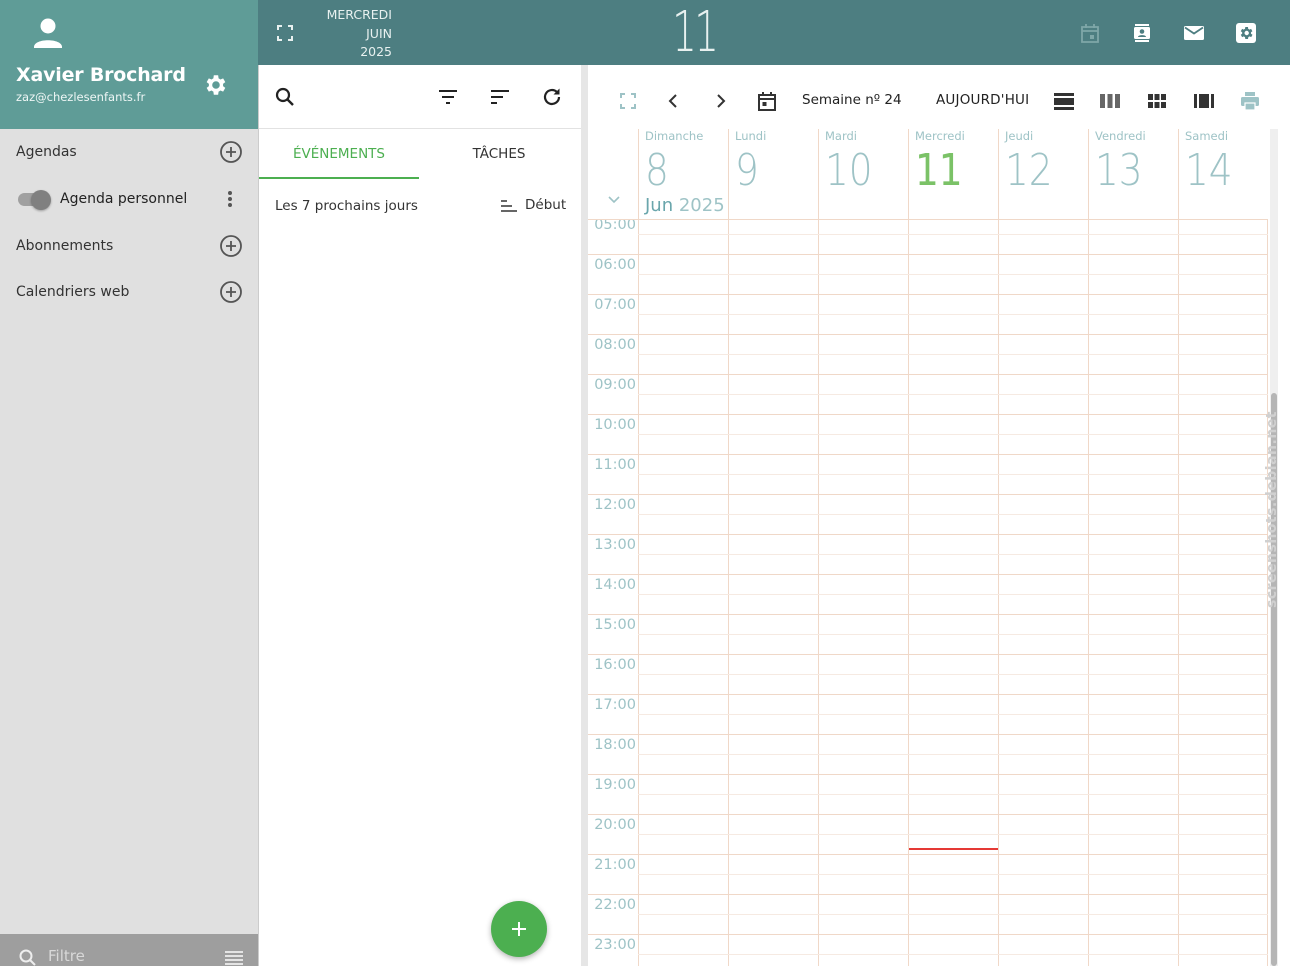  I want to click on day-number: 10, so click(849, 170).